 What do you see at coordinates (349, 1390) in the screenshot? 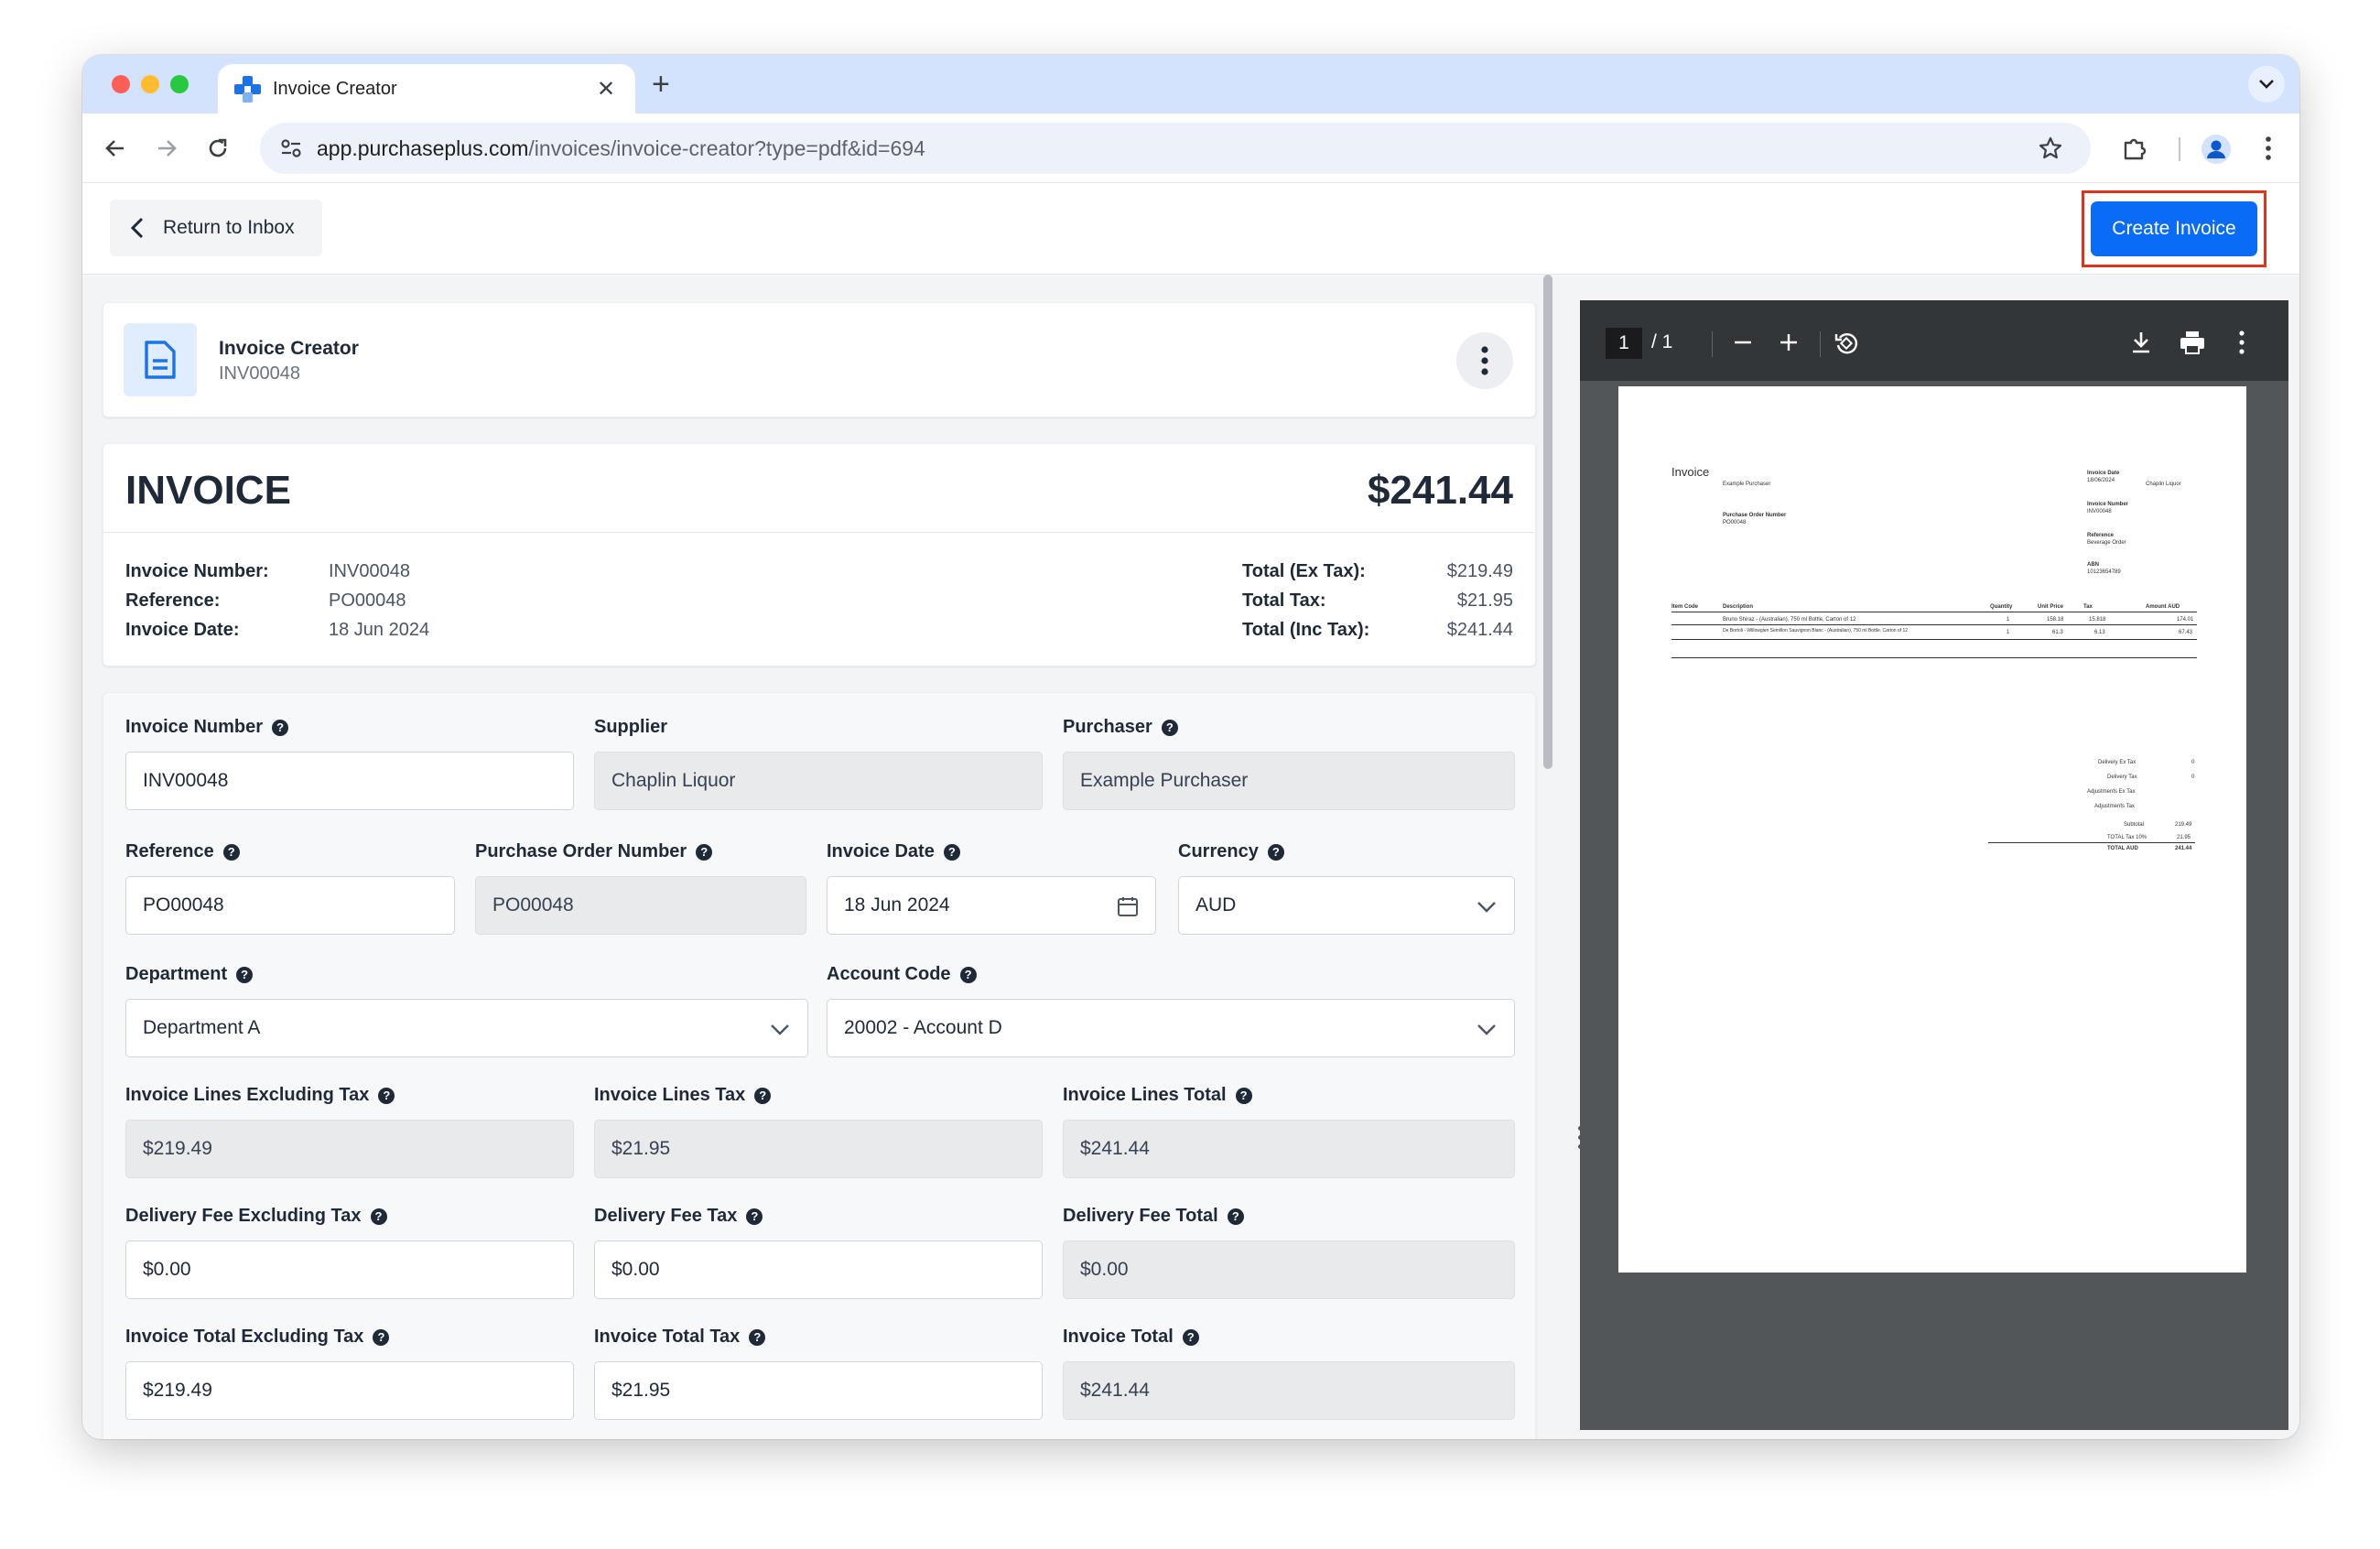
I see `total-ex-tax-input: $219.49` at bounding box center [349, 1390].